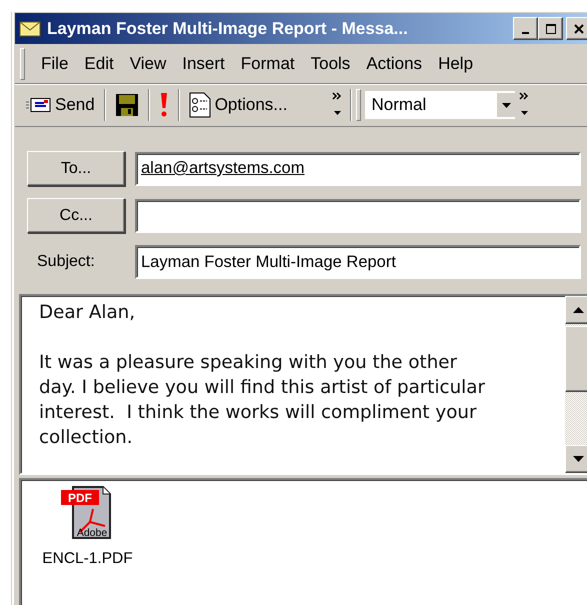 This screenshot has height=605, width=587. I want to click on dropdown-arrow-icon, so click(506, 105).